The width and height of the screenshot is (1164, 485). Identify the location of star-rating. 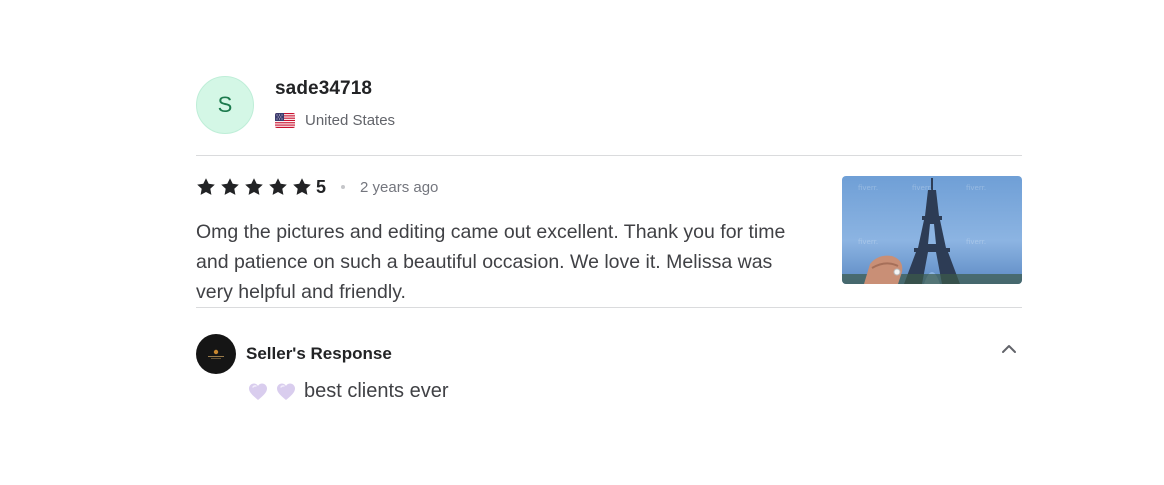
(256, 187).